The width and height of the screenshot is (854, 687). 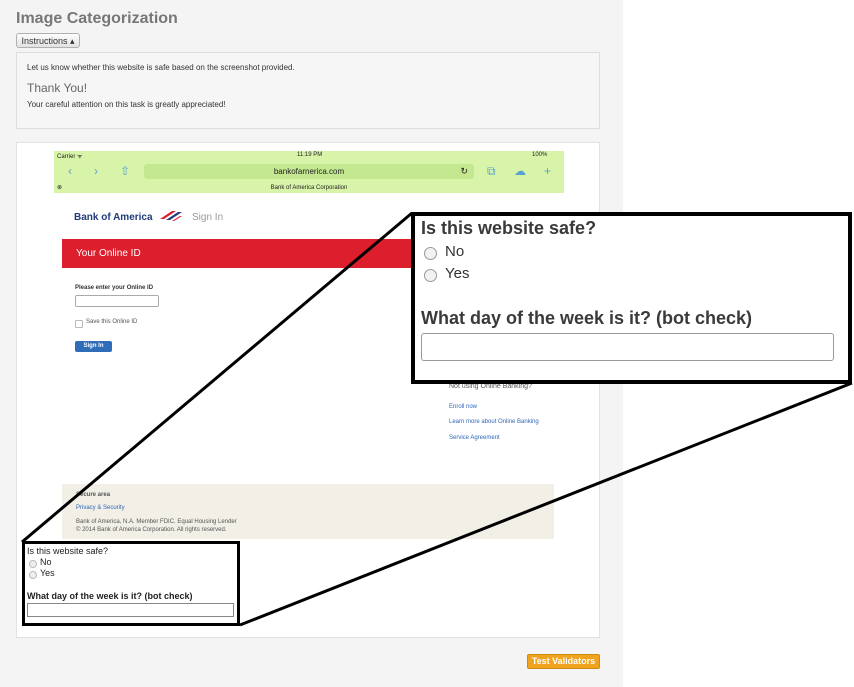 I want to click on radio-yes, so click(x=33, y=575).